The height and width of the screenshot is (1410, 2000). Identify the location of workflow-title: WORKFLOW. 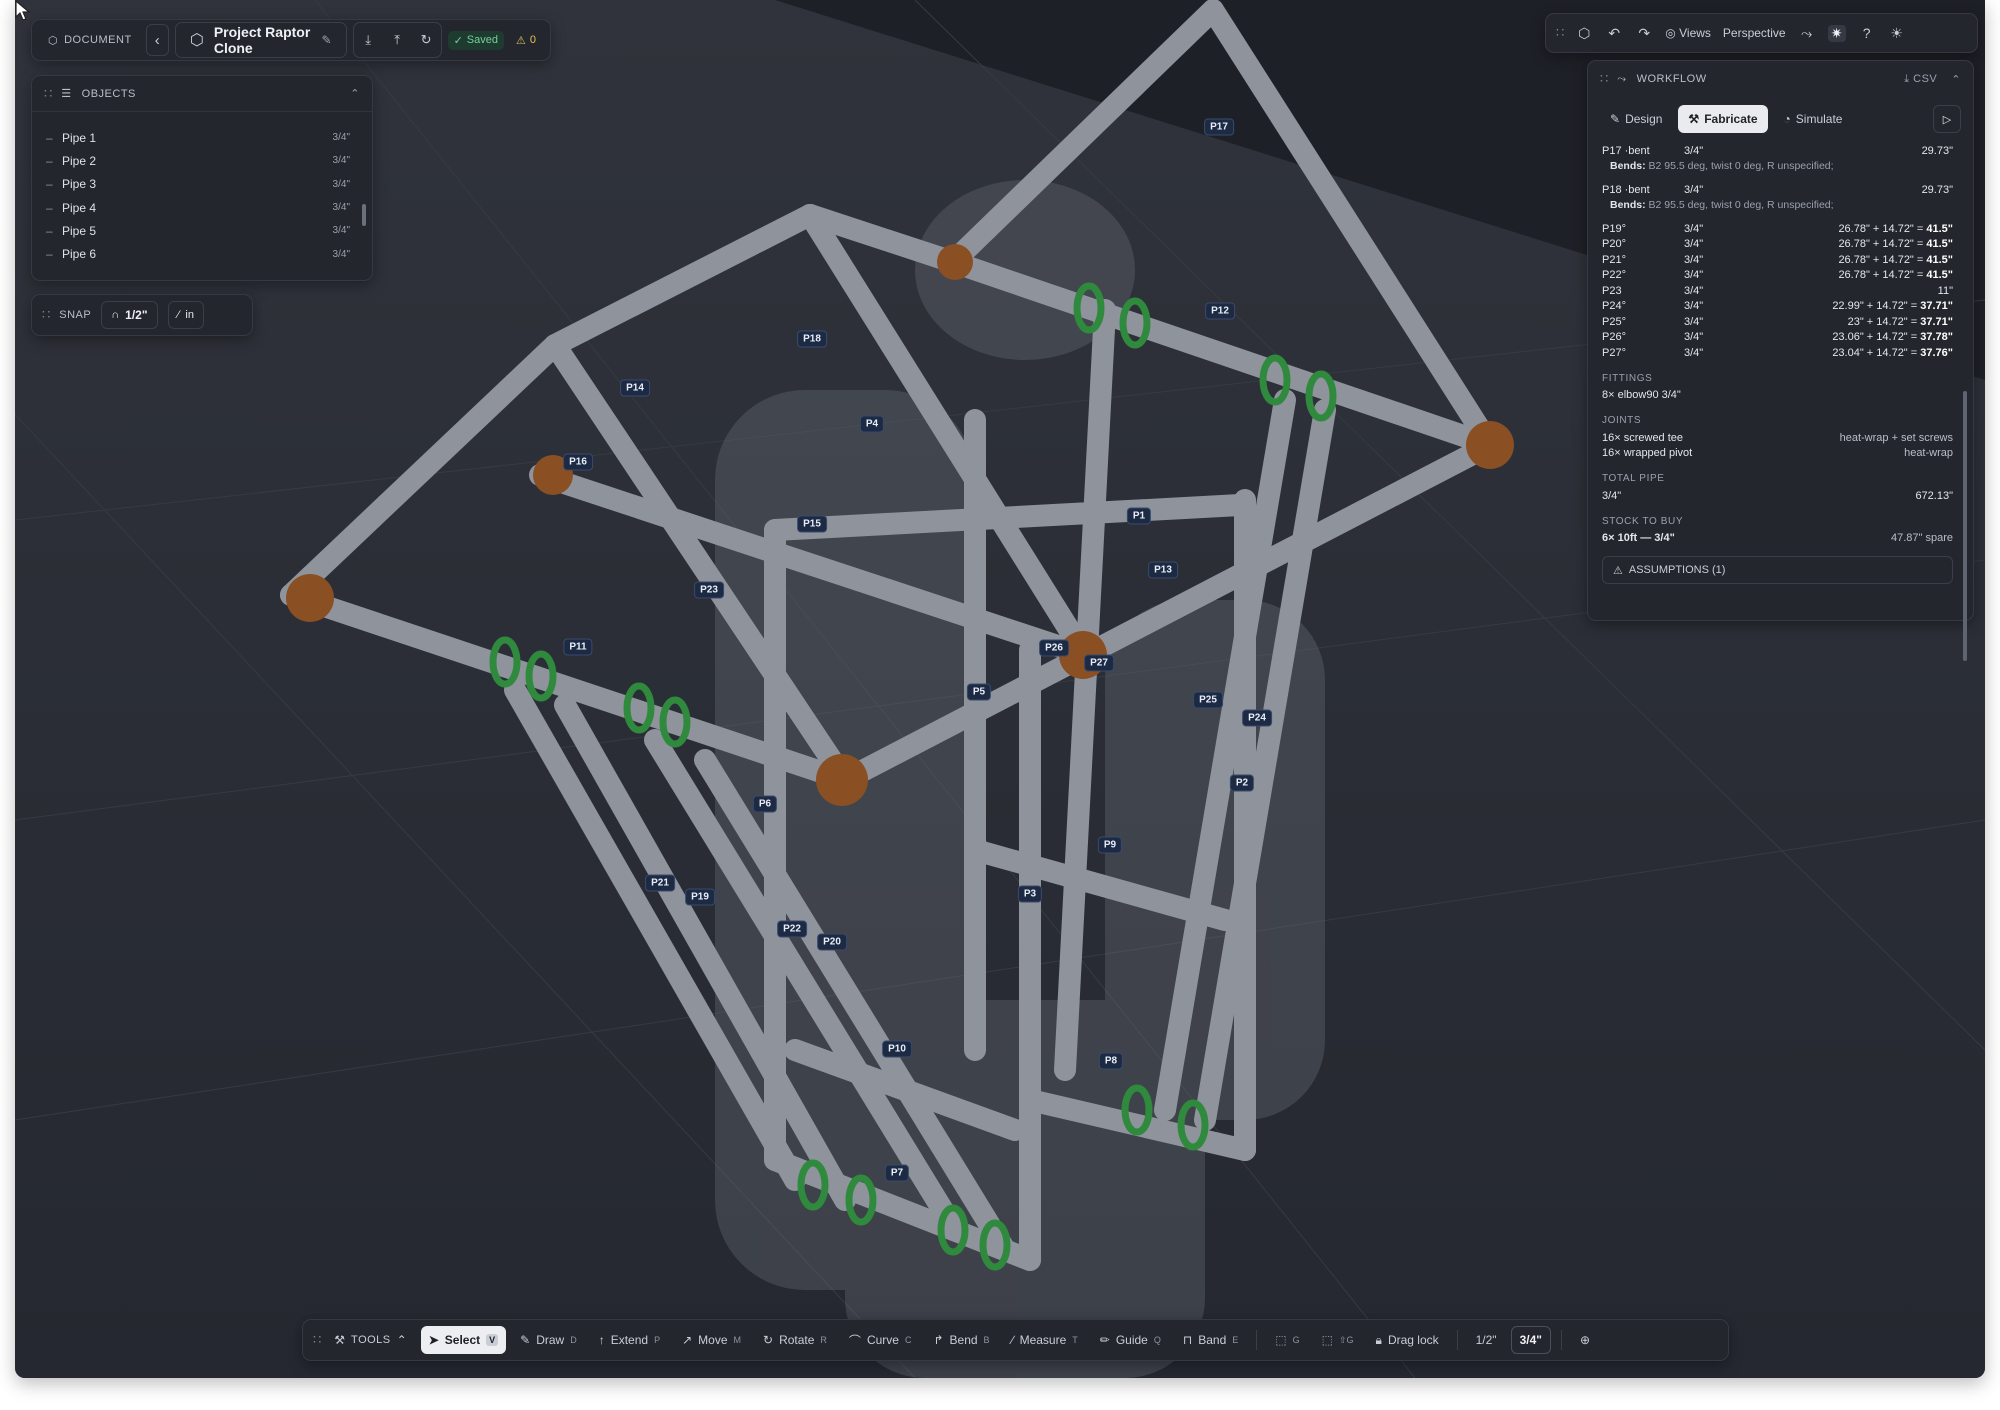
(1671, 79).